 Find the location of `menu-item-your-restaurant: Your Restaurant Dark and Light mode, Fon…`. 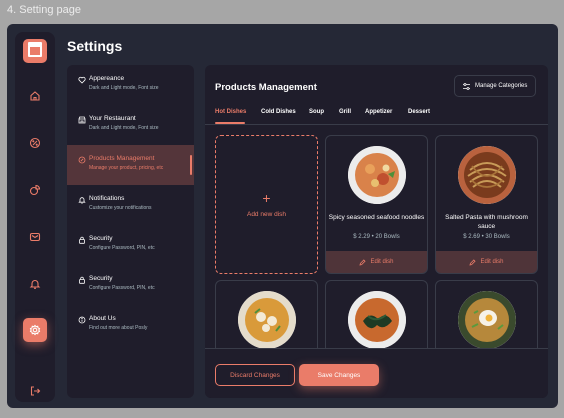

menu-item-your-restaurant: Your Restaurant Dark and Light mode, Fon… is located at coordinates (130, 125).